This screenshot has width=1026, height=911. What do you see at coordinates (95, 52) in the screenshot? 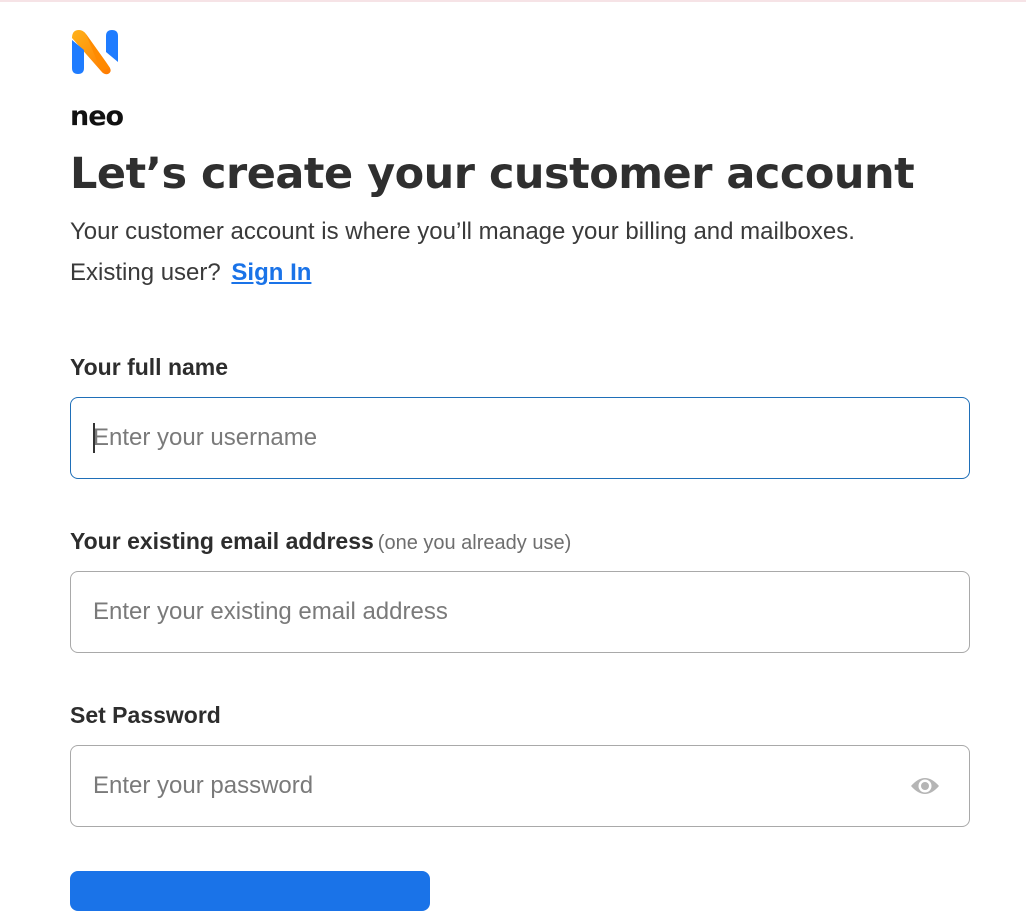
I see `neo-logo-mark-icon` at bounding box center [95, 52].